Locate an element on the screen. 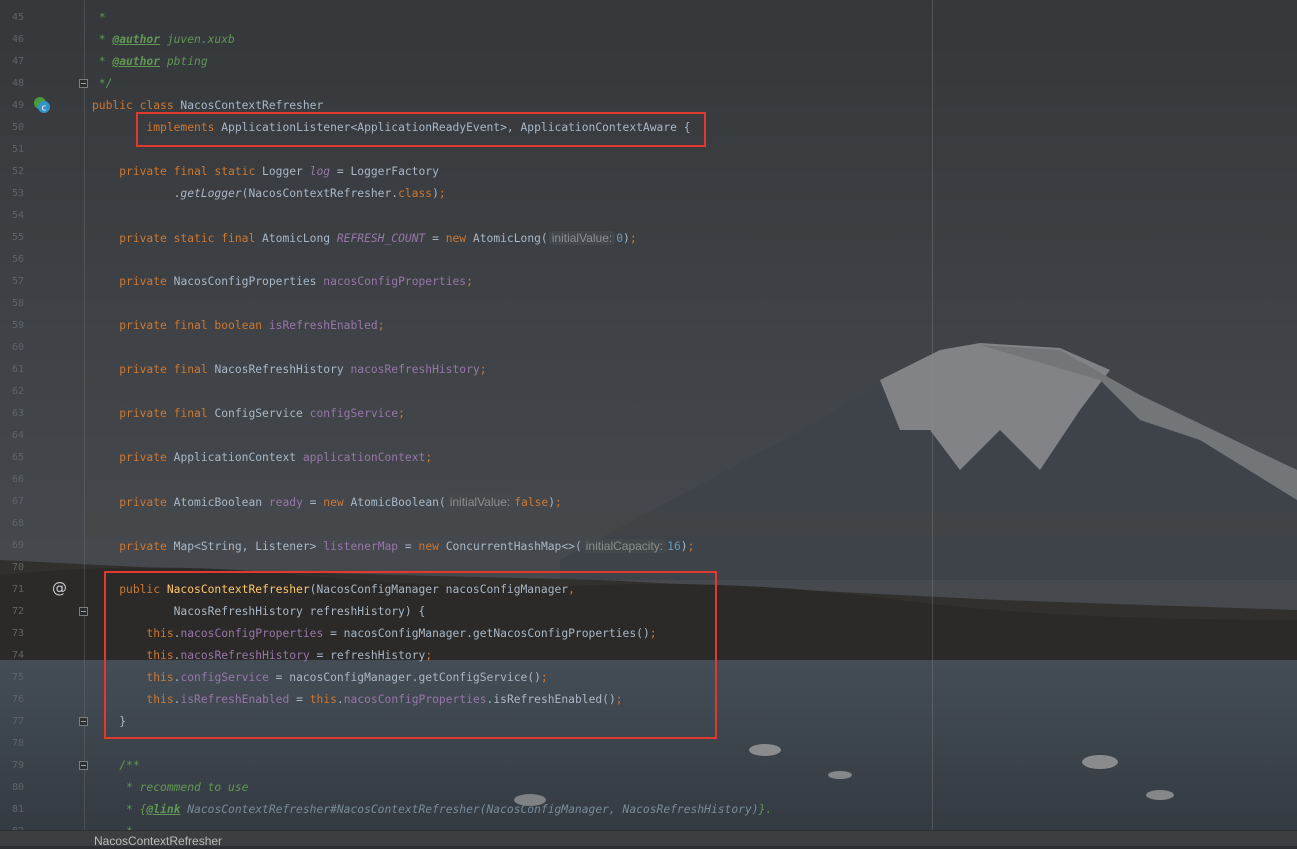 The image size is (1297, 849). line-number: 63 is located at coordinates (12, 414).